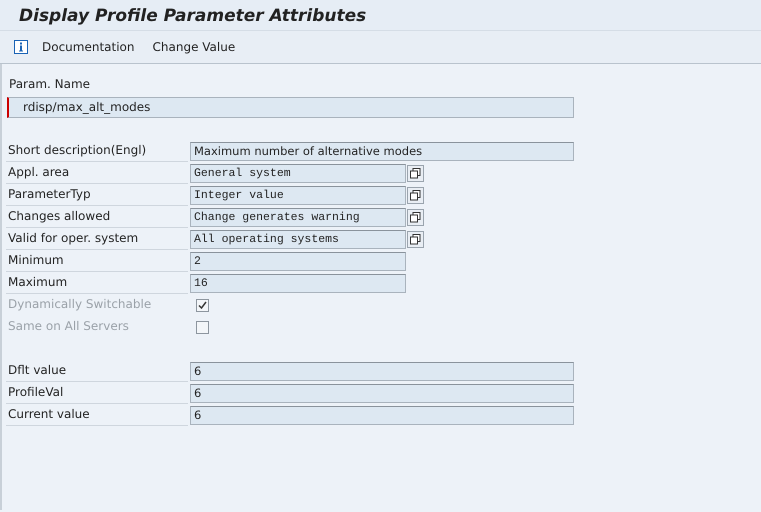 This screenshot has height=512, width=761. I want to click on param-name-field: rdisp/max_alt_modes, so click(290, 107).